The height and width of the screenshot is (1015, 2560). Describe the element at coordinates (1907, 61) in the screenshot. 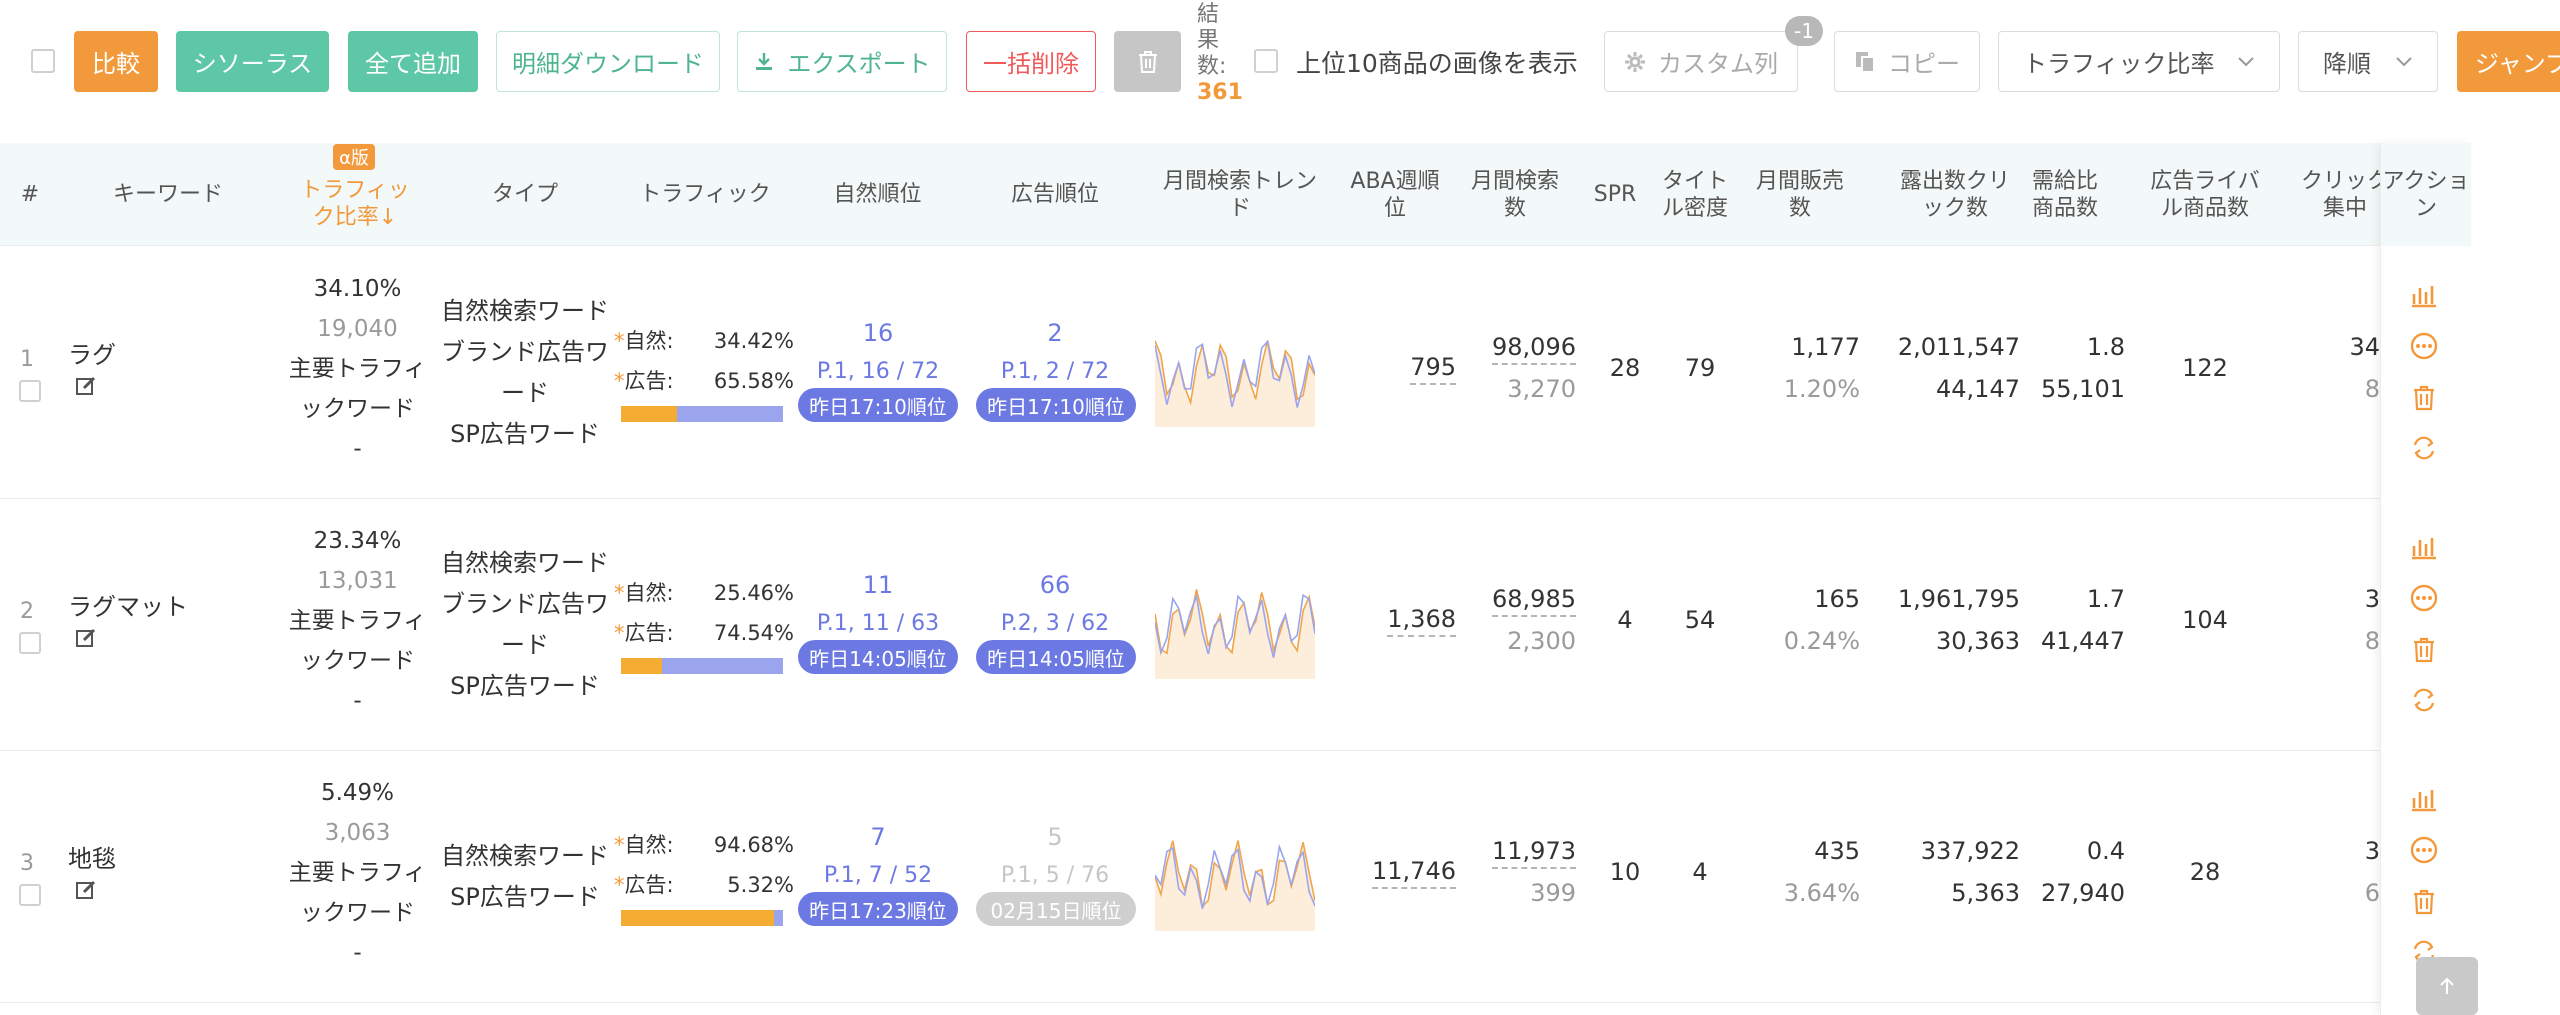

I see `copy-button: コピー` at that location.